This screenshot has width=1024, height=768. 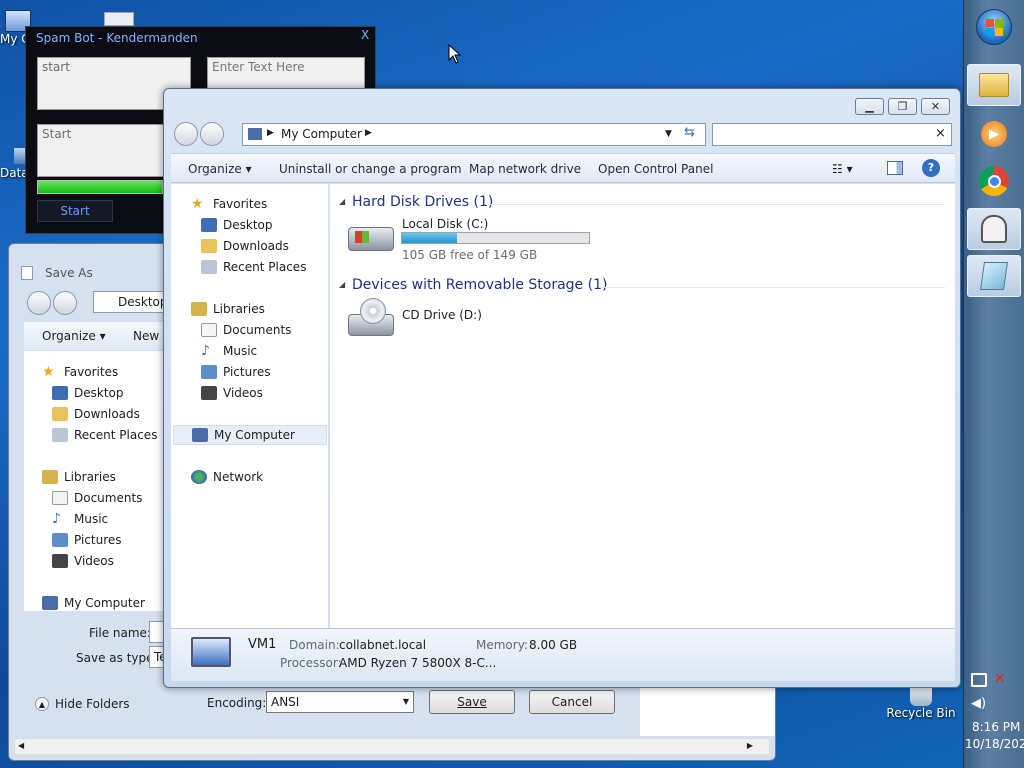 What do you see at coordinates (392, 746) in the screenshot?
I see `horizontal-scrollbar: ◀ ▶` at bounding box center [392, 746].